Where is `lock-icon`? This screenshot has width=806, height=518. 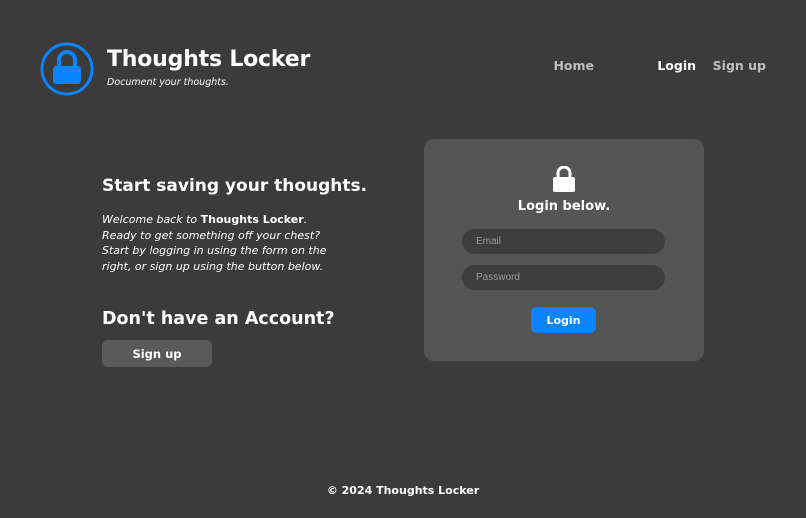
lock-icon is located at coordinates (564, 179).